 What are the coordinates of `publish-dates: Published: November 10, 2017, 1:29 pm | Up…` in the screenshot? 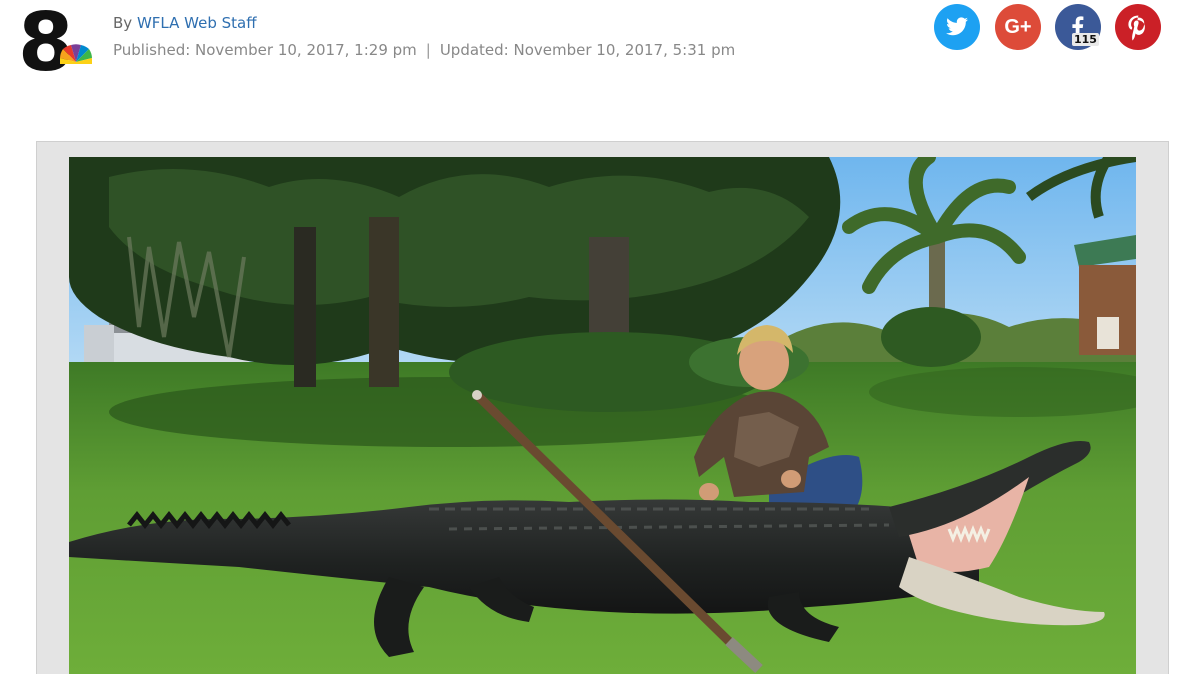 It's located at (424, 50).